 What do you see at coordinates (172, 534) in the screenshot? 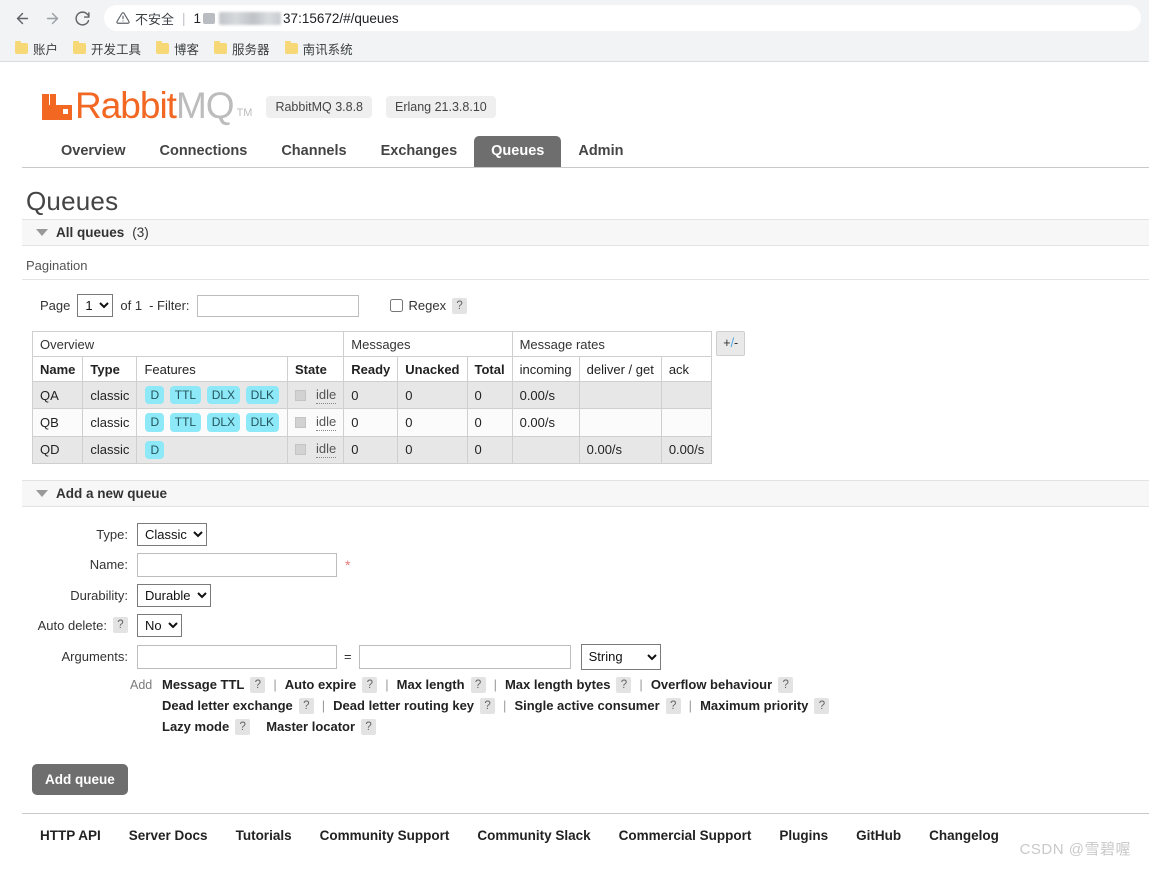
I see `queue-type-select: Classic` at bounding box center [172, 534].